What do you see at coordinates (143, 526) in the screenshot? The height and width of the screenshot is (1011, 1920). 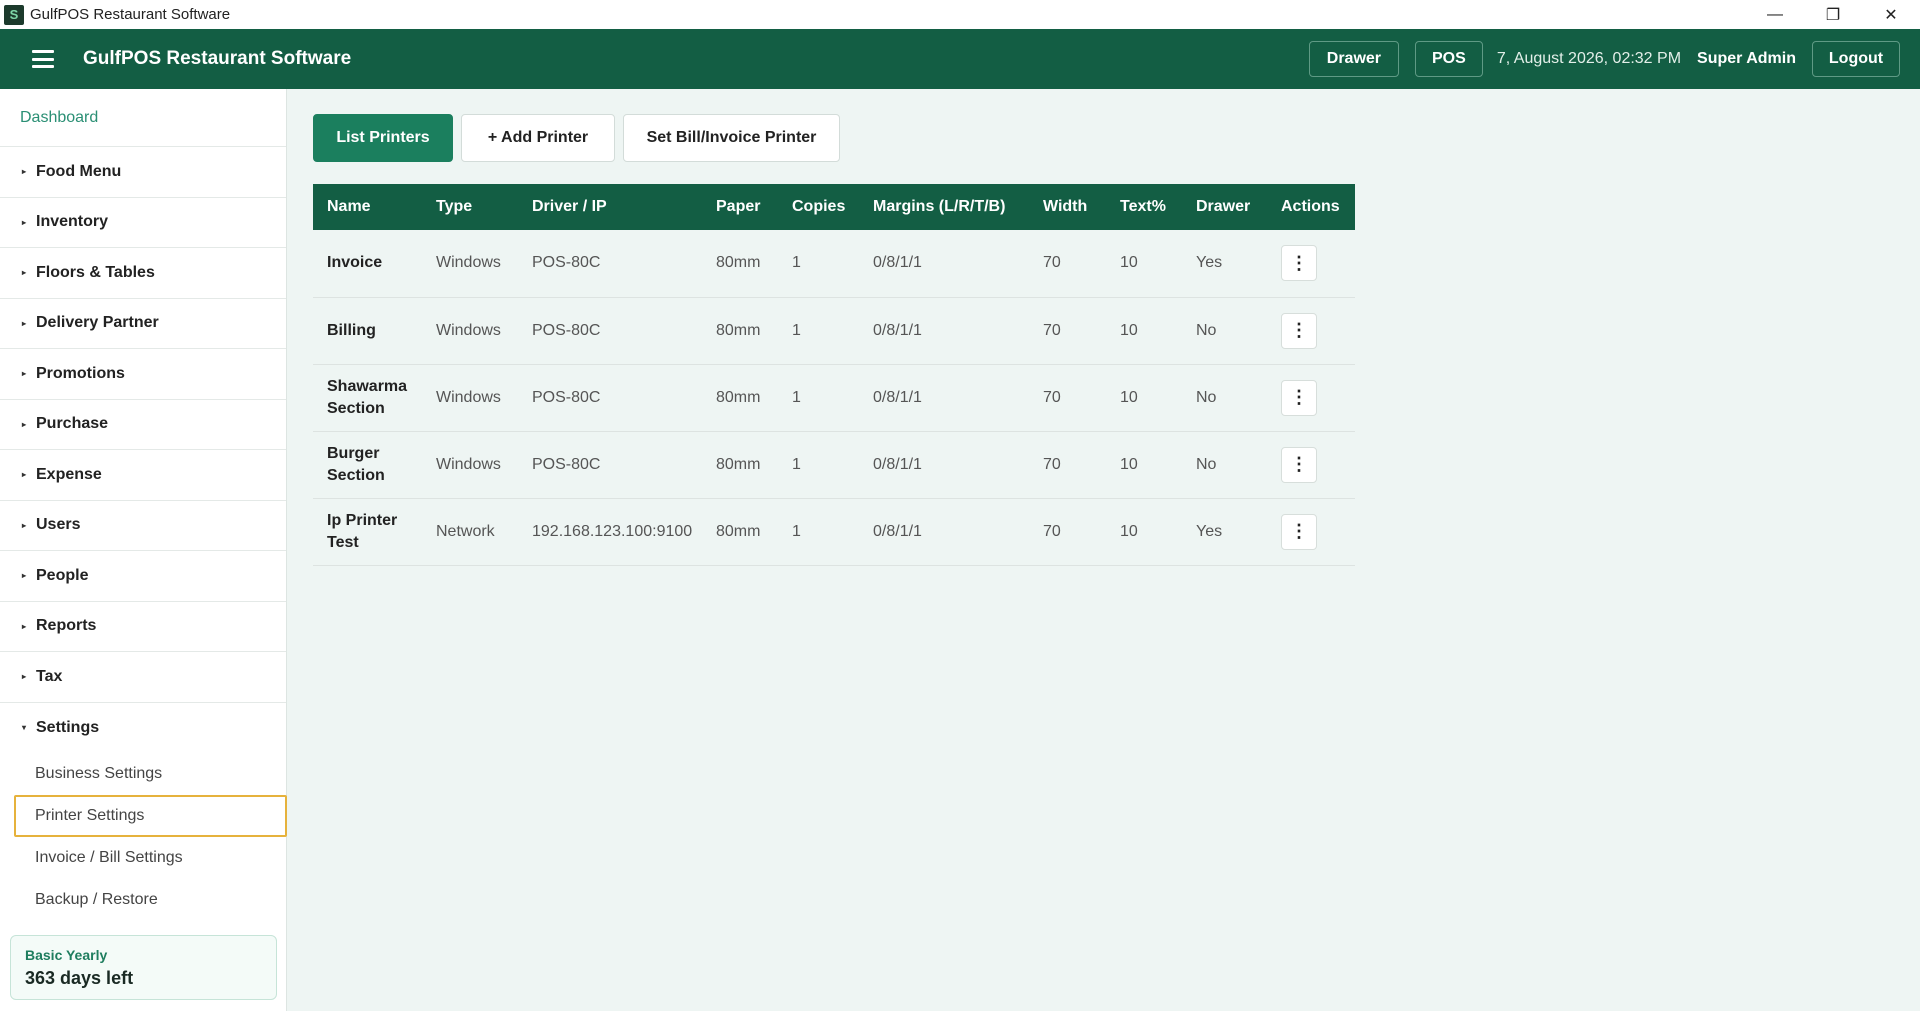 I see `sidebar-item-users: ▸ Users` at bounding box center [143, 526].